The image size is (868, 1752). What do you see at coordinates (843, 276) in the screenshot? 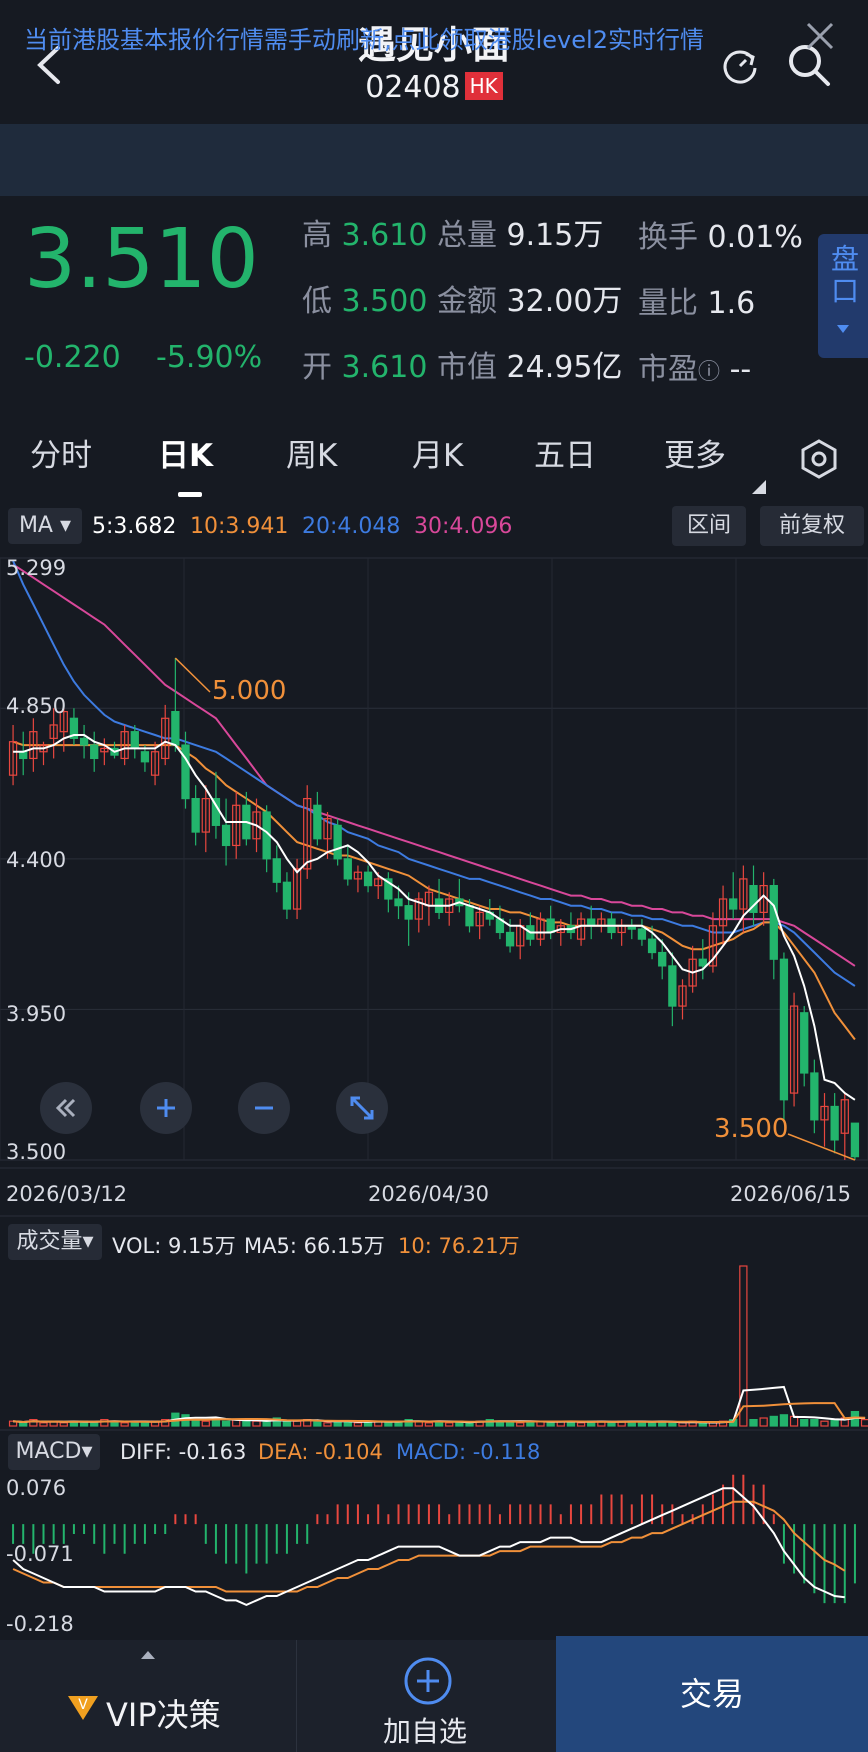
I see `order-book-label: 盘口` at bounding box center [843, 276].